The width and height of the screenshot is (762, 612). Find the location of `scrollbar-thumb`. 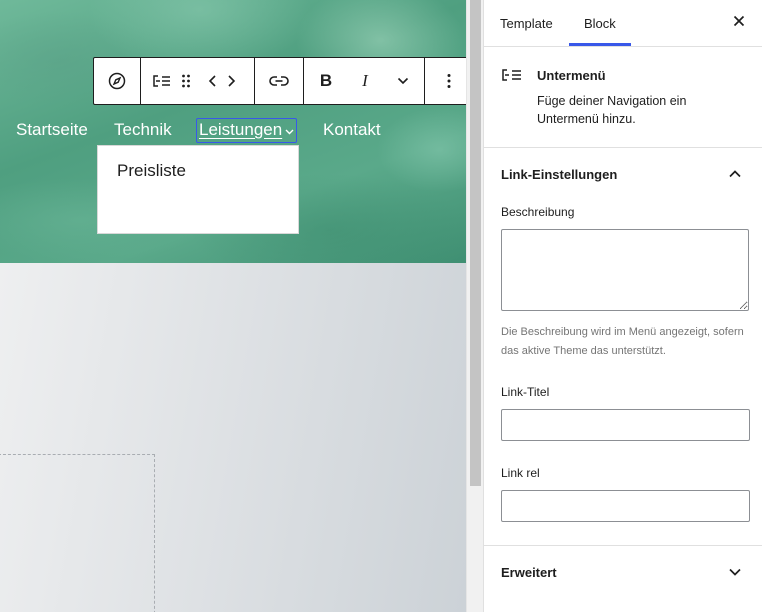

scrollbar-thumb is located at coordinates (475, 243).